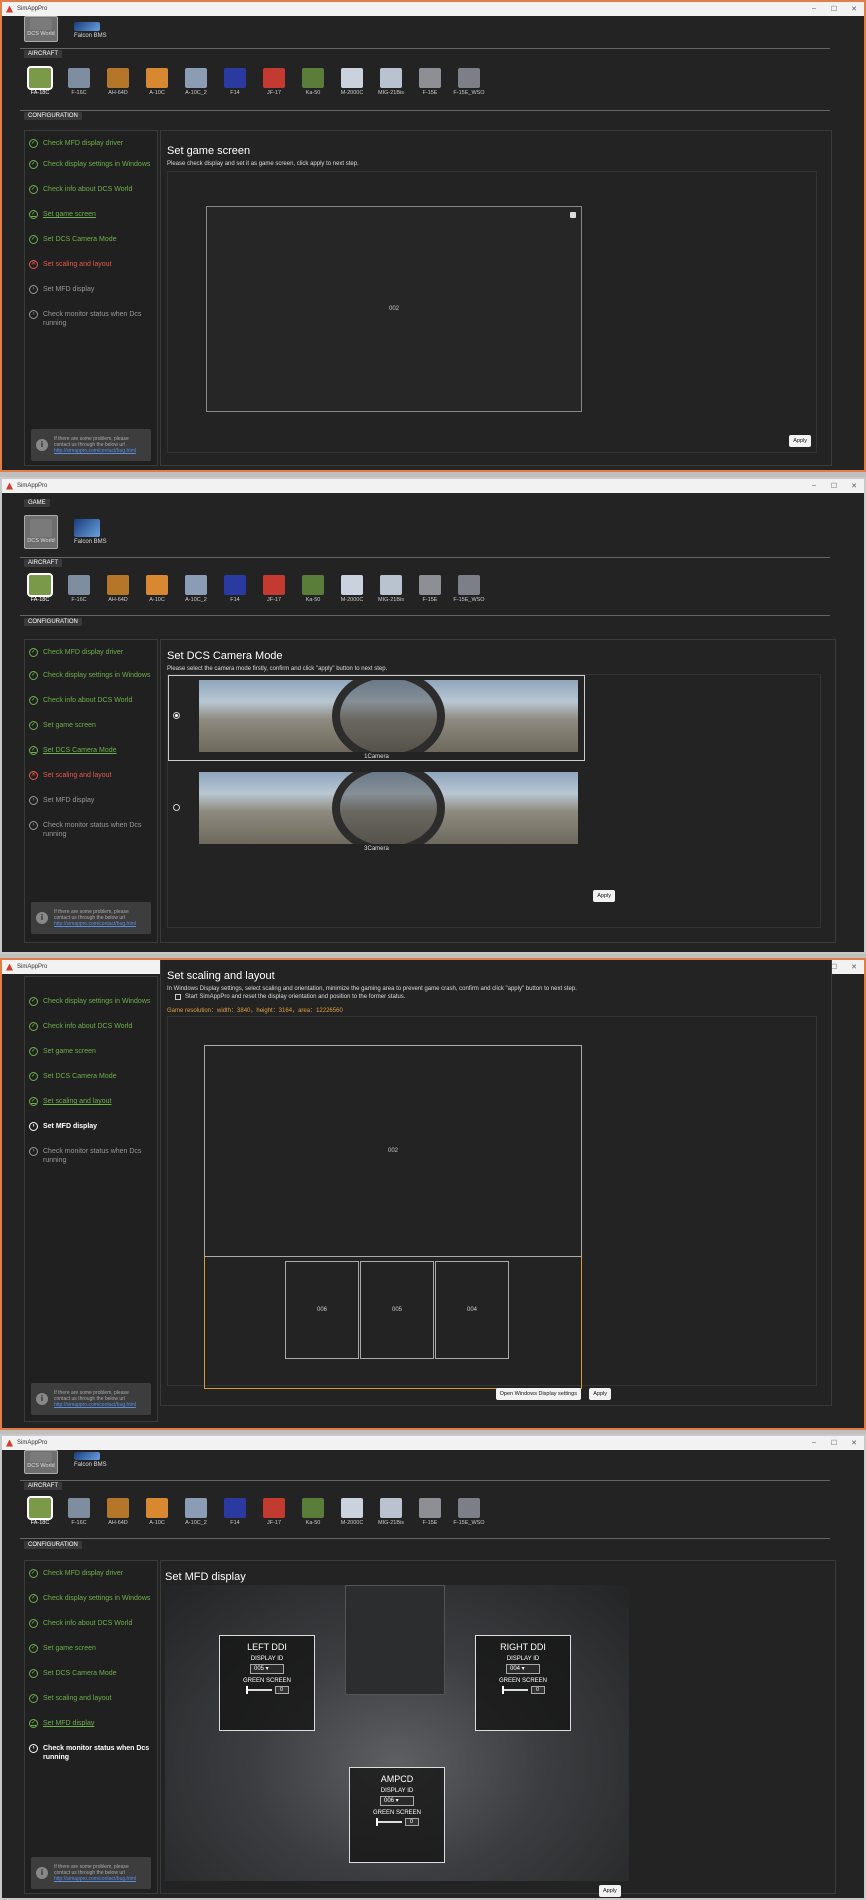 The height and width of the screenshot is (1900, 866). Describe the element at coordinates (472, 1310) in the screenshot. I see `display-004: 004` at that location.